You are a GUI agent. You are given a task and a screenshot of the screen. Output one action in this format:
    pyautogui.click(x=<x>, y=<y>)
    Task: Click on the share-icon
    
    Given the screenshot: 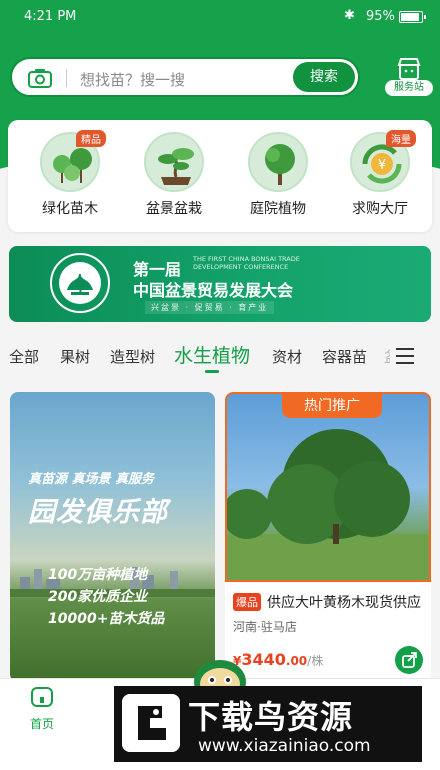 What is the action you would take?
    pyautogui.click(x=409, y=660)
    